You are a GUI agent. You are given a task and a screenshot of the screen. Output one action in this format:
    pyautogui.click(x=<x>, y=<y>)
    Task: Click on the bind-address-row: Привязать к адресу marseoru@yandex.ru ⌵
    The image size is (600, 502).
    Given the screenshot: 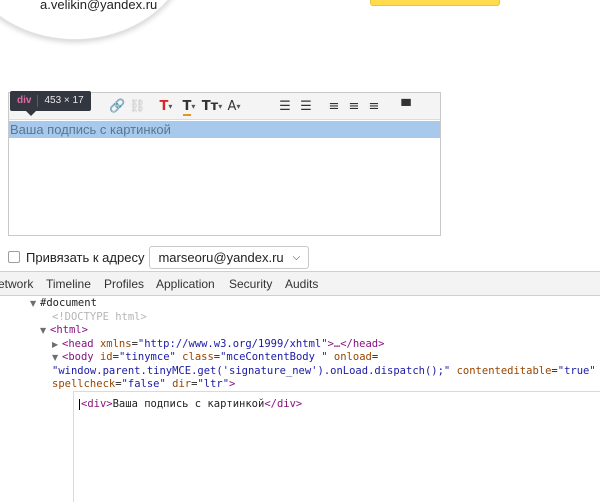 What is the action you would take?
    pyautogui.click(x=159, y=257)
    